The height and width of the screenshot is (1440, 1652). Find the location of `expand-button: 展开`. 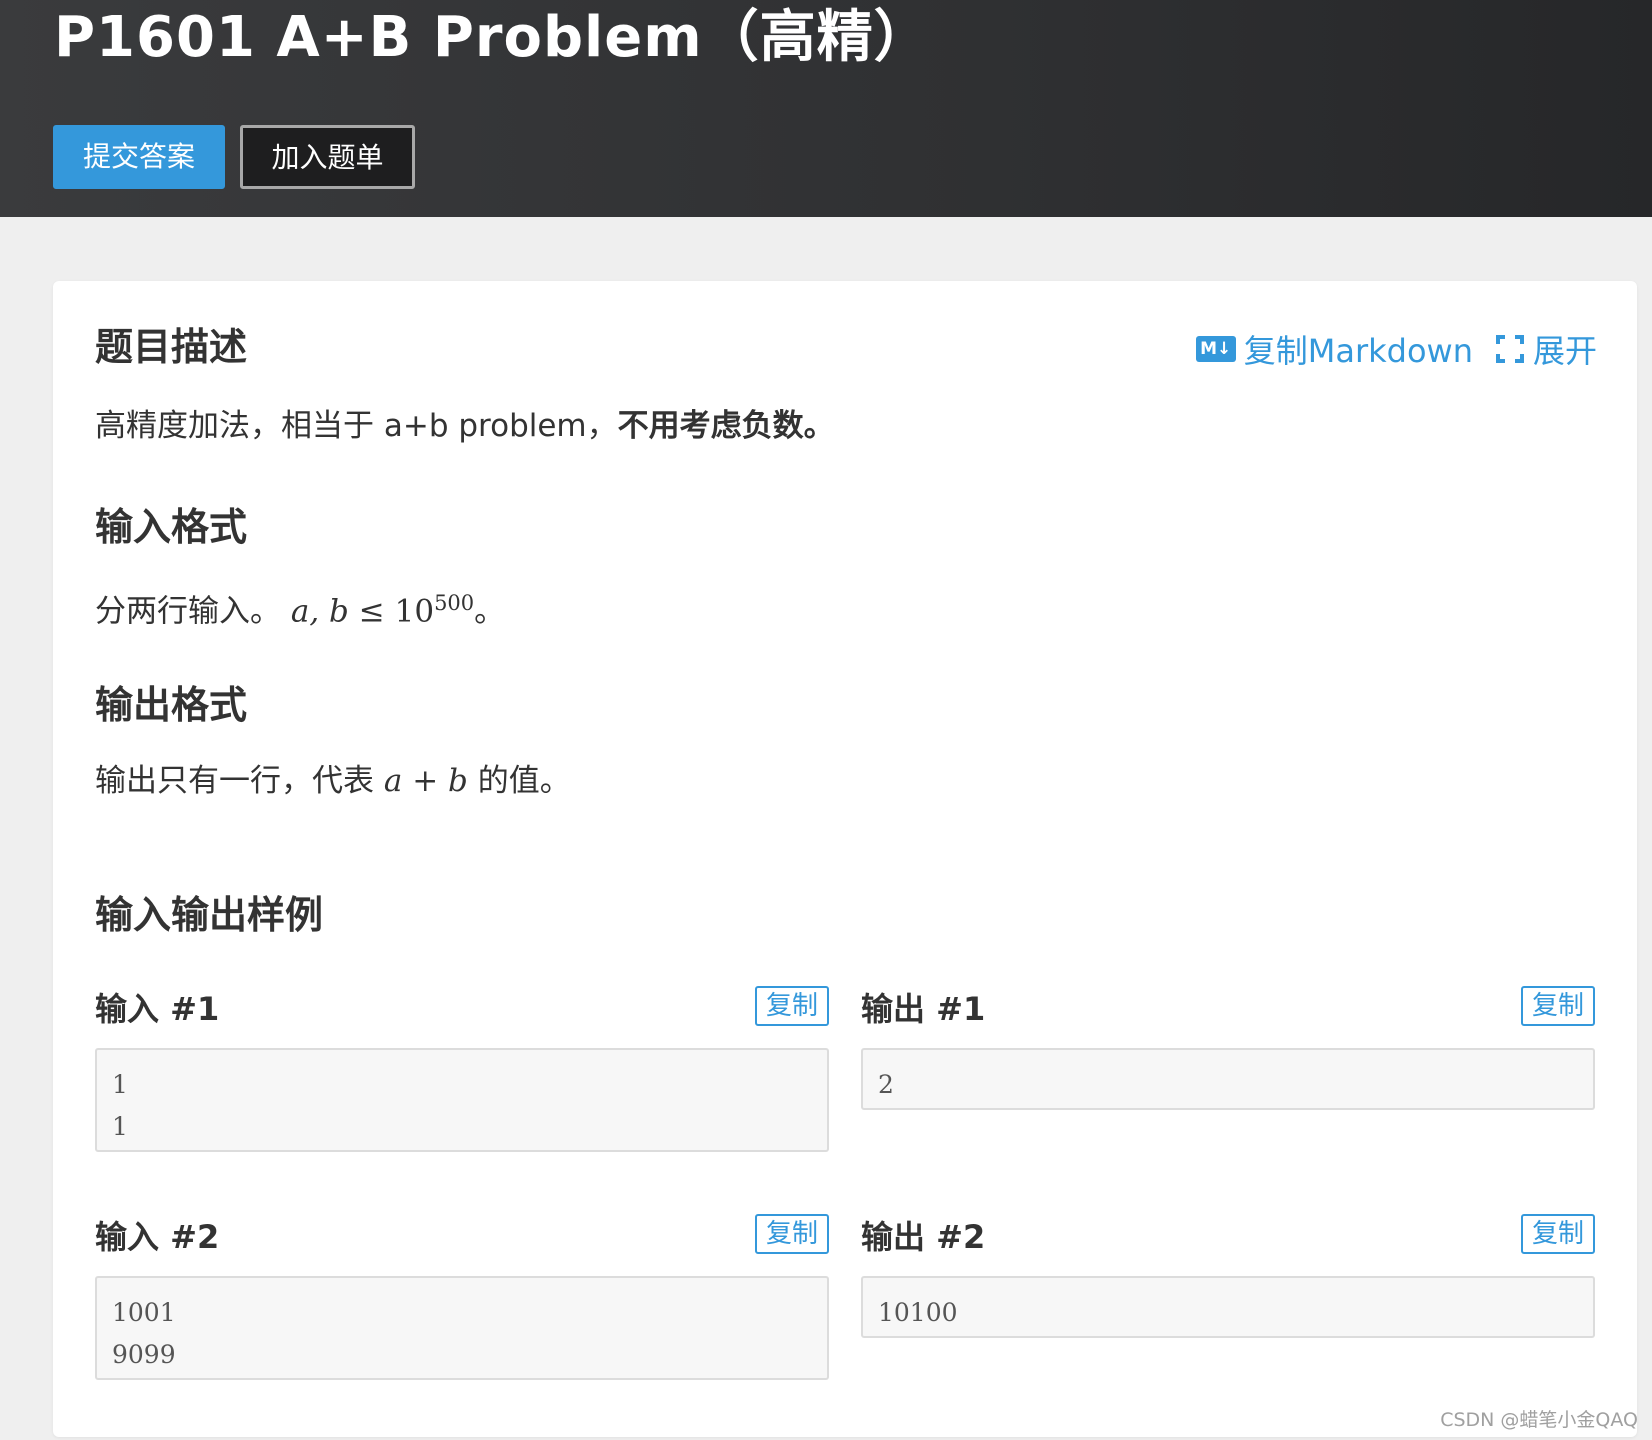

expand-button: 展开 is located at coordinates (1546, 349).